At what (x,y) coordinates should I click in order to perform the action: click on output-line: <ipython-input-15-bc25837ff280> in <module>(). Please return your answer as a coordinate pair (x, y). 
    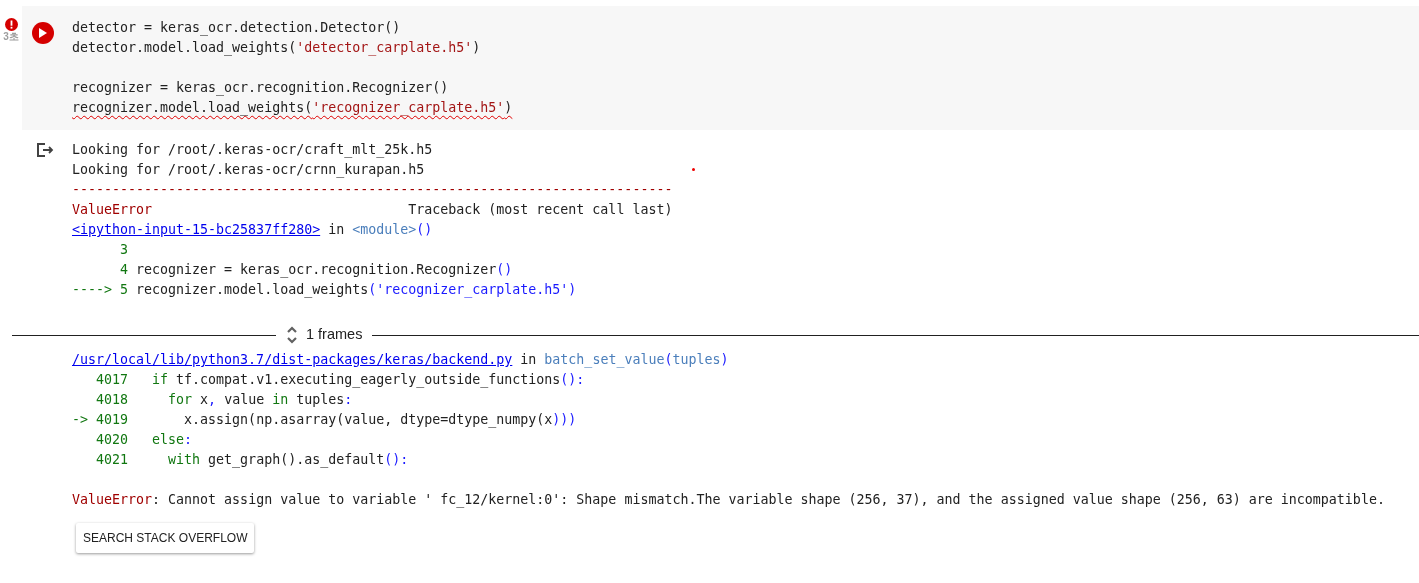
    Looking at the image, I should click on (252, 230).